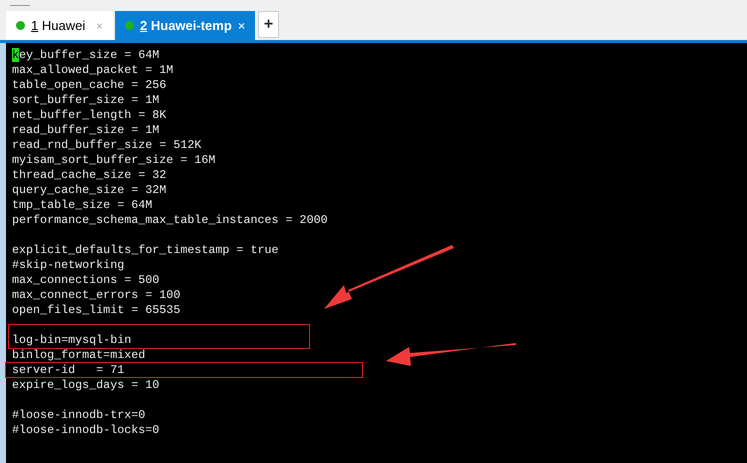  Describe the element at coordinates (93, 70) in the screenshot. I see `terminal-line: max_allowed_packet = 1M` at that location.